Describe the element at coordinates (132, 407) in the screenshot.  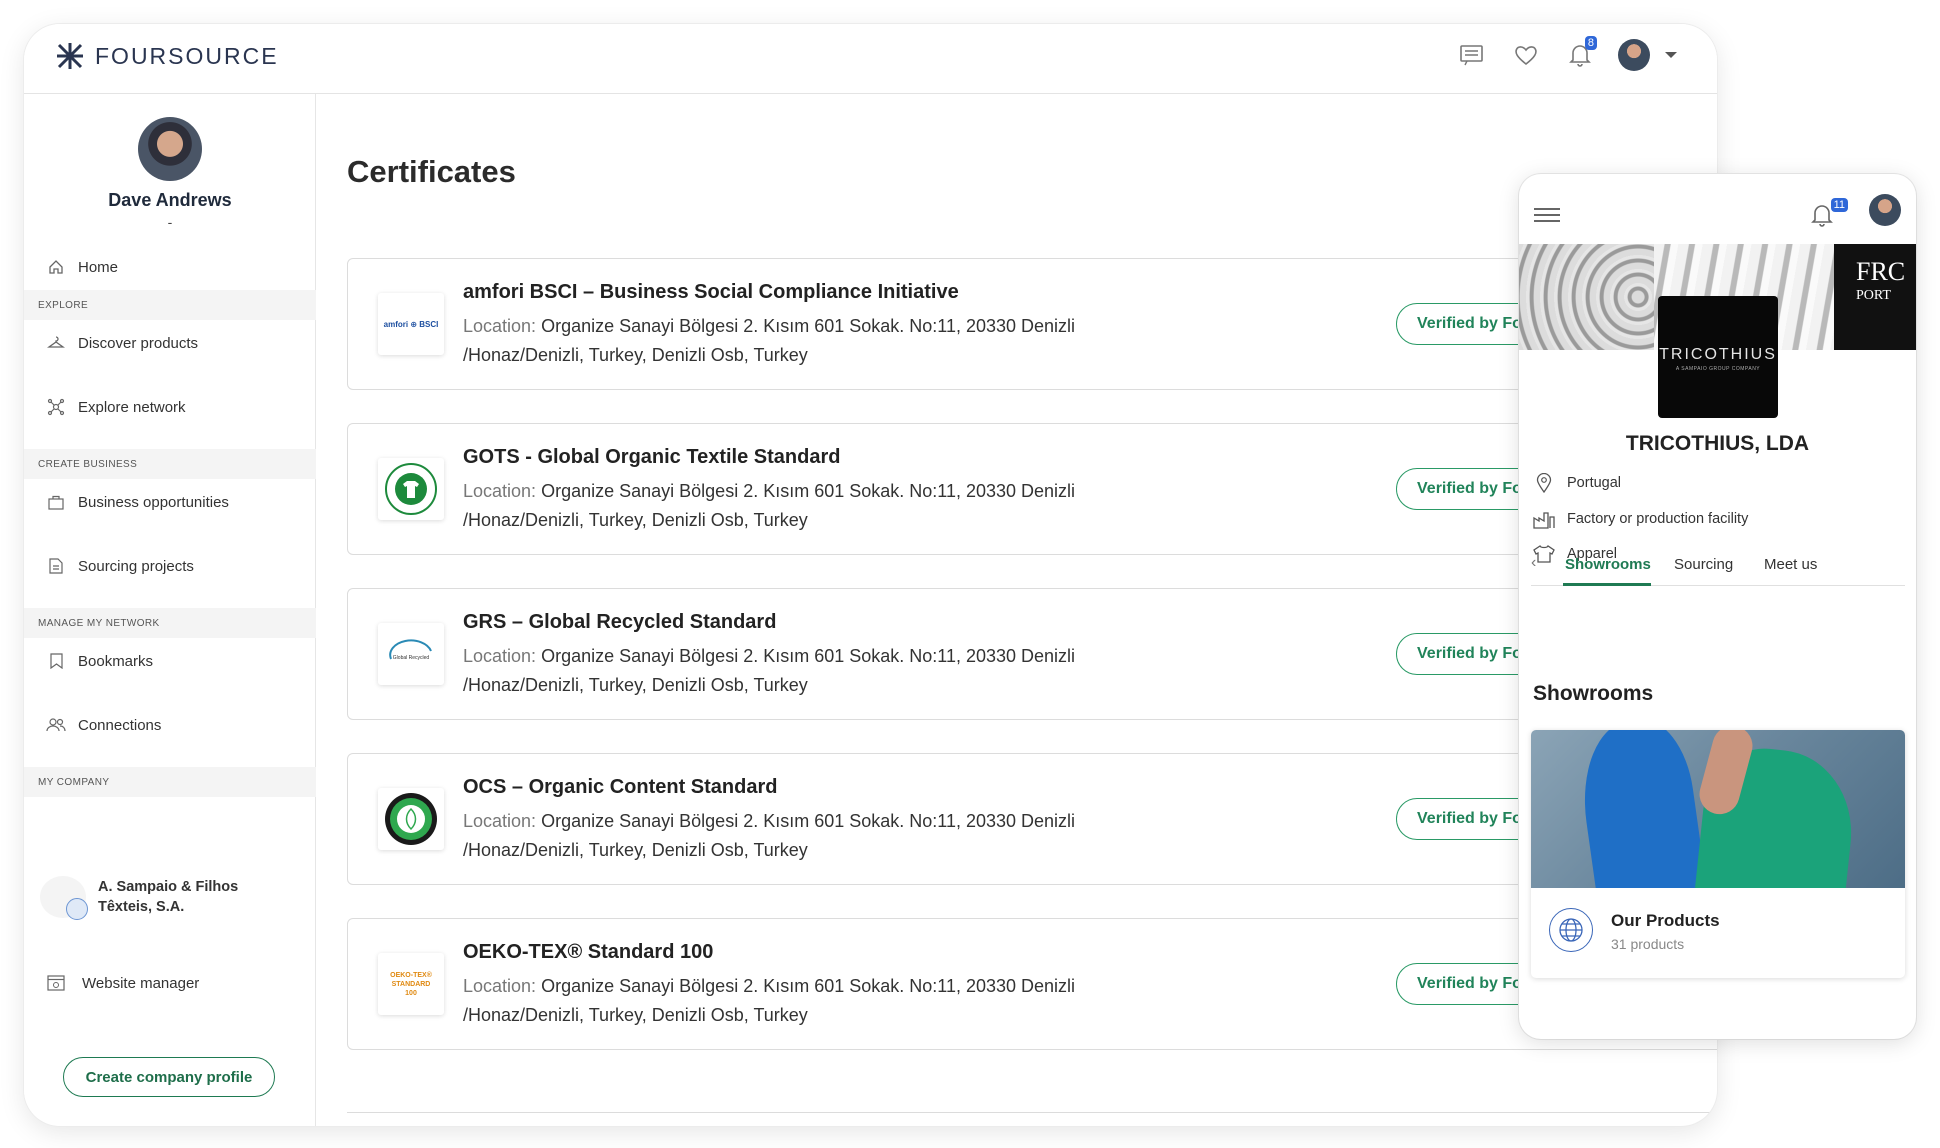
I see `sidebar-item-label: Explore network` at that location.